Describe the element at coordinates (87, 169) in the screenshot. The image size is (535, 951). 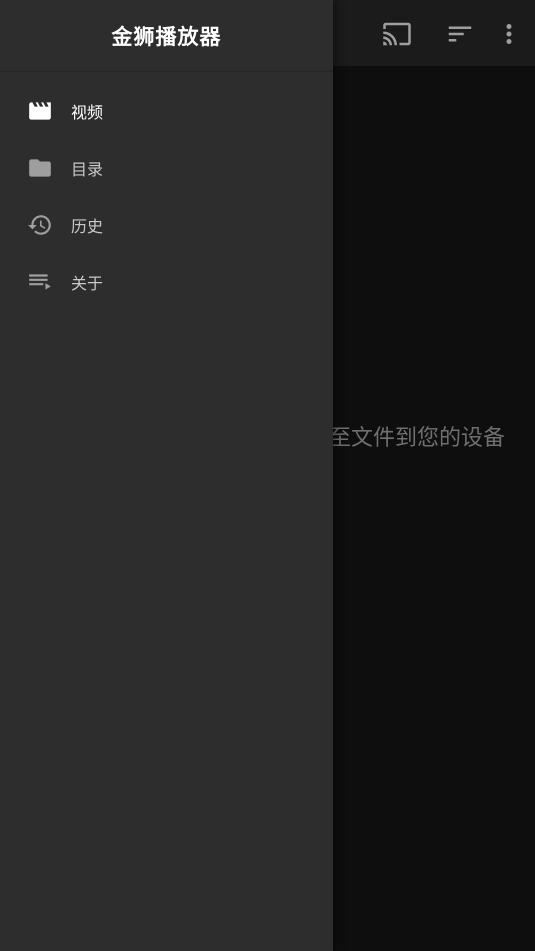
I see `drawer-item-label: 目录` at that location.